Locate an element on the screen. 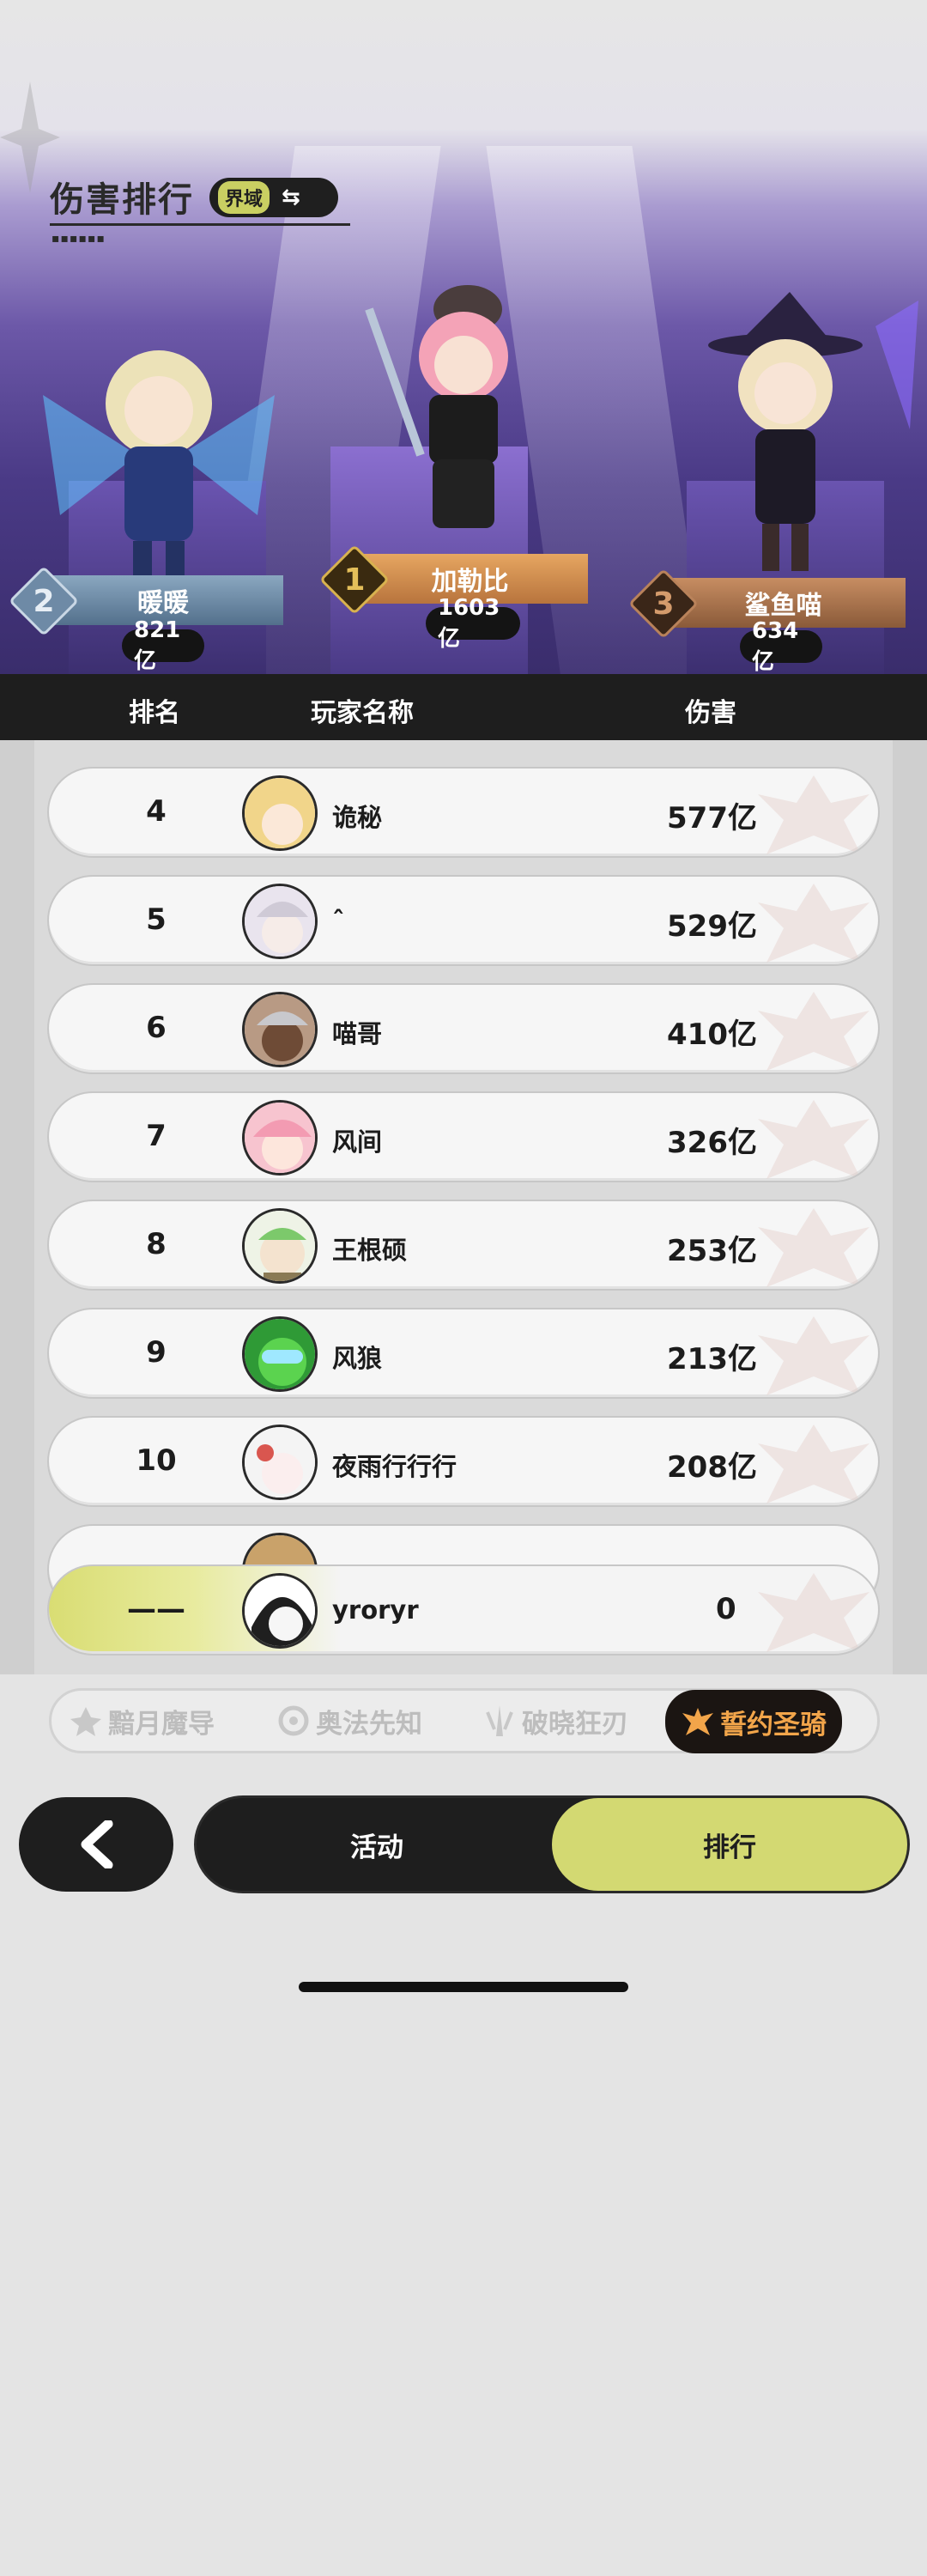 This screenshot has width=927, height=2576. row-damage: 326亿 is located at coordinates (712, 1143).